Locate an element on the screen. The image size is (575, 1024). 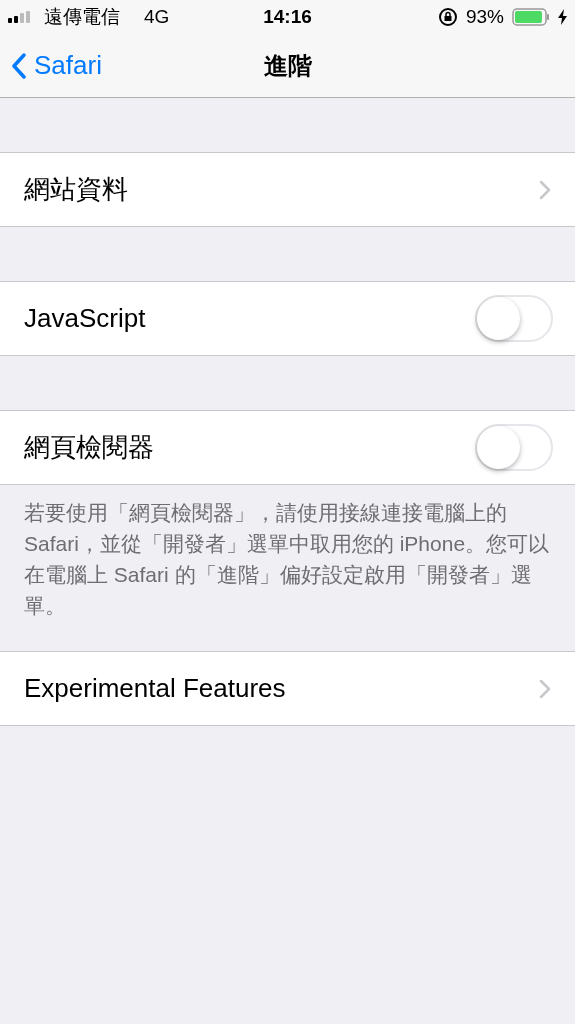
network-type: 4G is located at coordinates (157, 16).